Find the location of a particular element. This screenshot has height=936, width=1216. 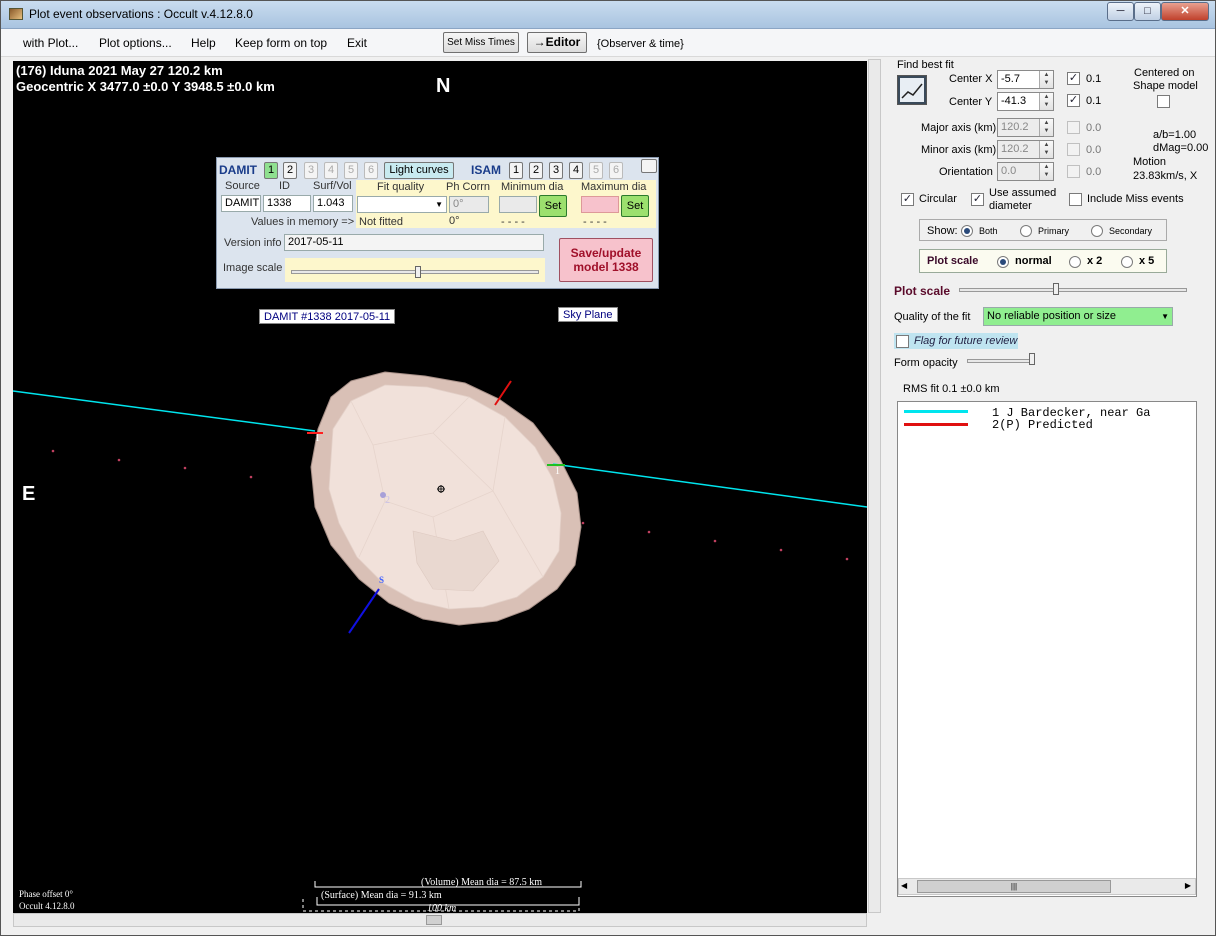

fit-quality-dropdown: ▼ is located at coordinates (402, 204).